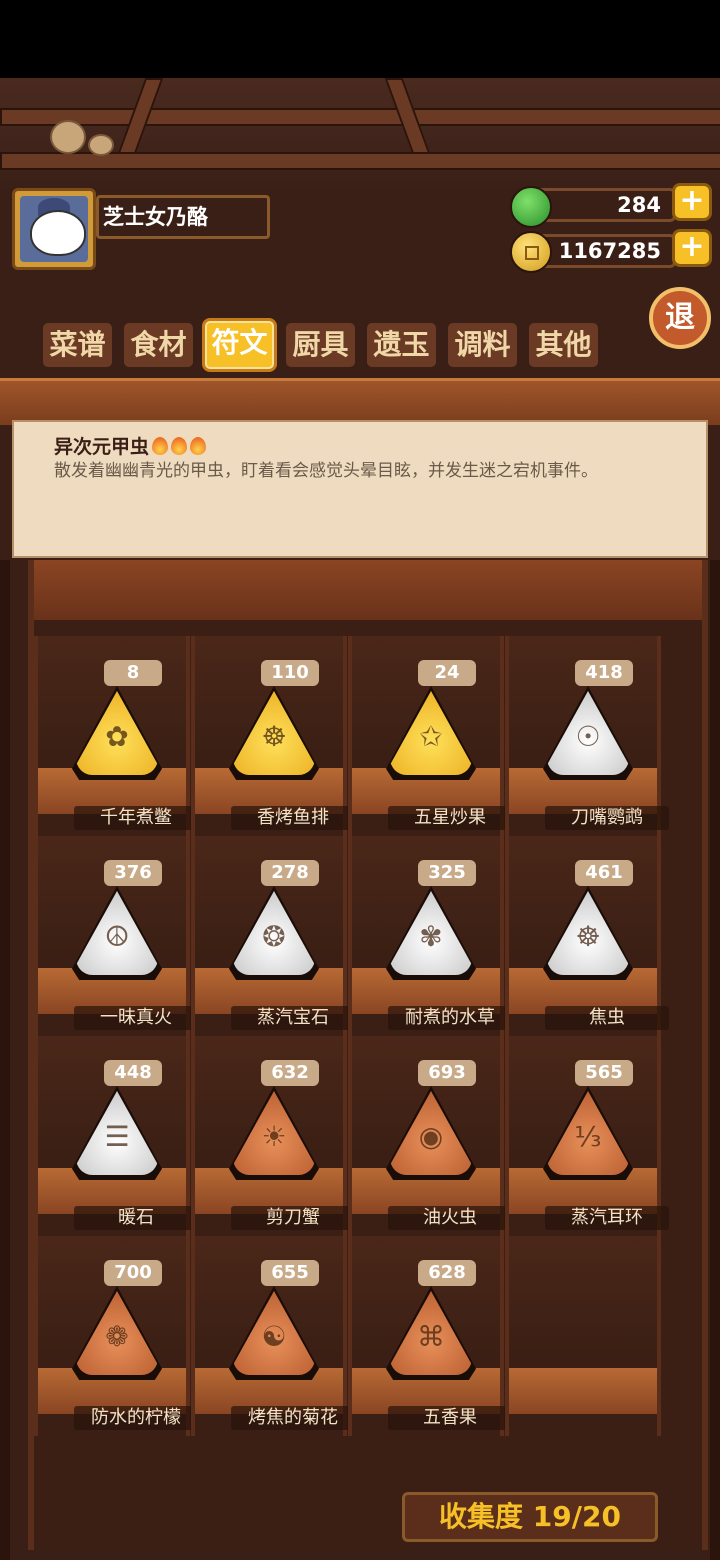 The width and height of the screenshot is (720, 1560). What do you see at coordinates (450, 818) in the screenshot?
I see `rune-name: 五星炒果` at bounding box center [450, 818].